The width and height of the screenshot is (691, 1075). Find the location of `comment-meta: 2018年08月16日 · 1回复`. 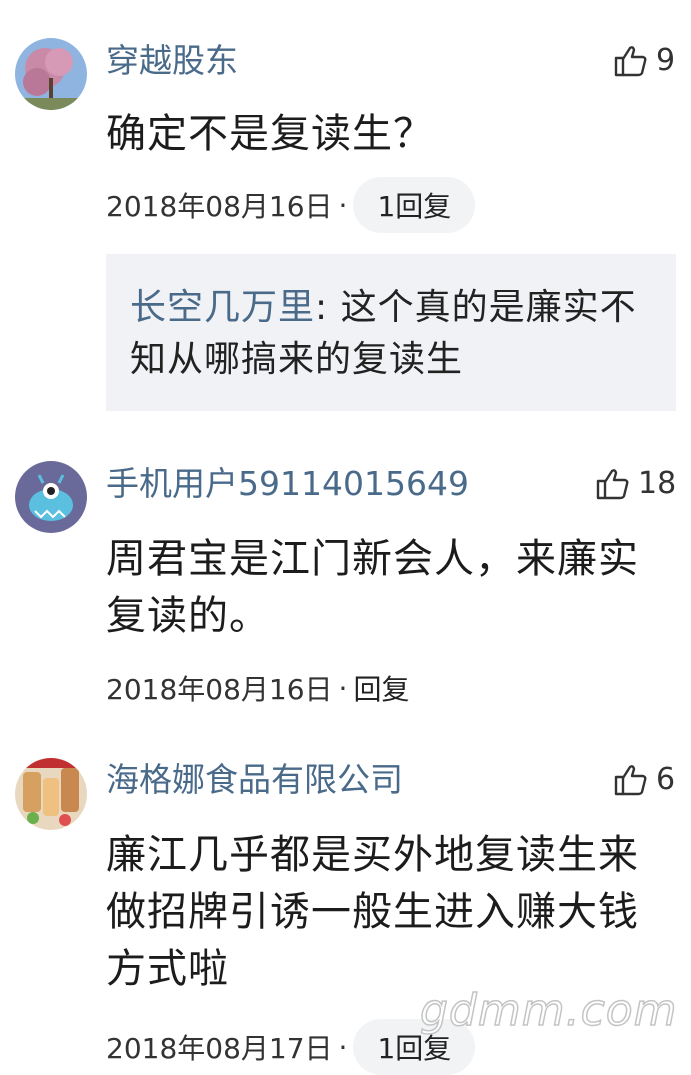

comment-meta: 2018年08月16日 · 1回复 is located at coordinates (291, 205).